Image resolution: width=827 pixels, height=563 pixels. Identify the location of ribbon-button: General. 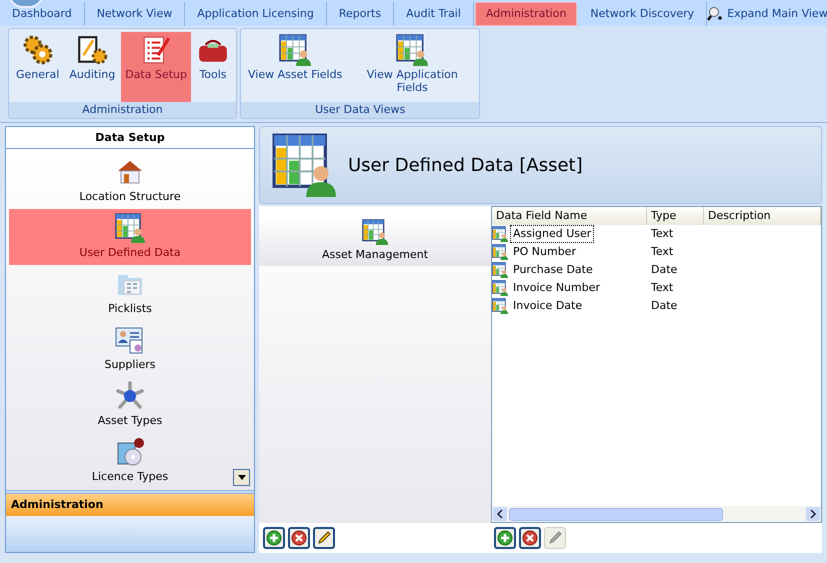
(38, 67).